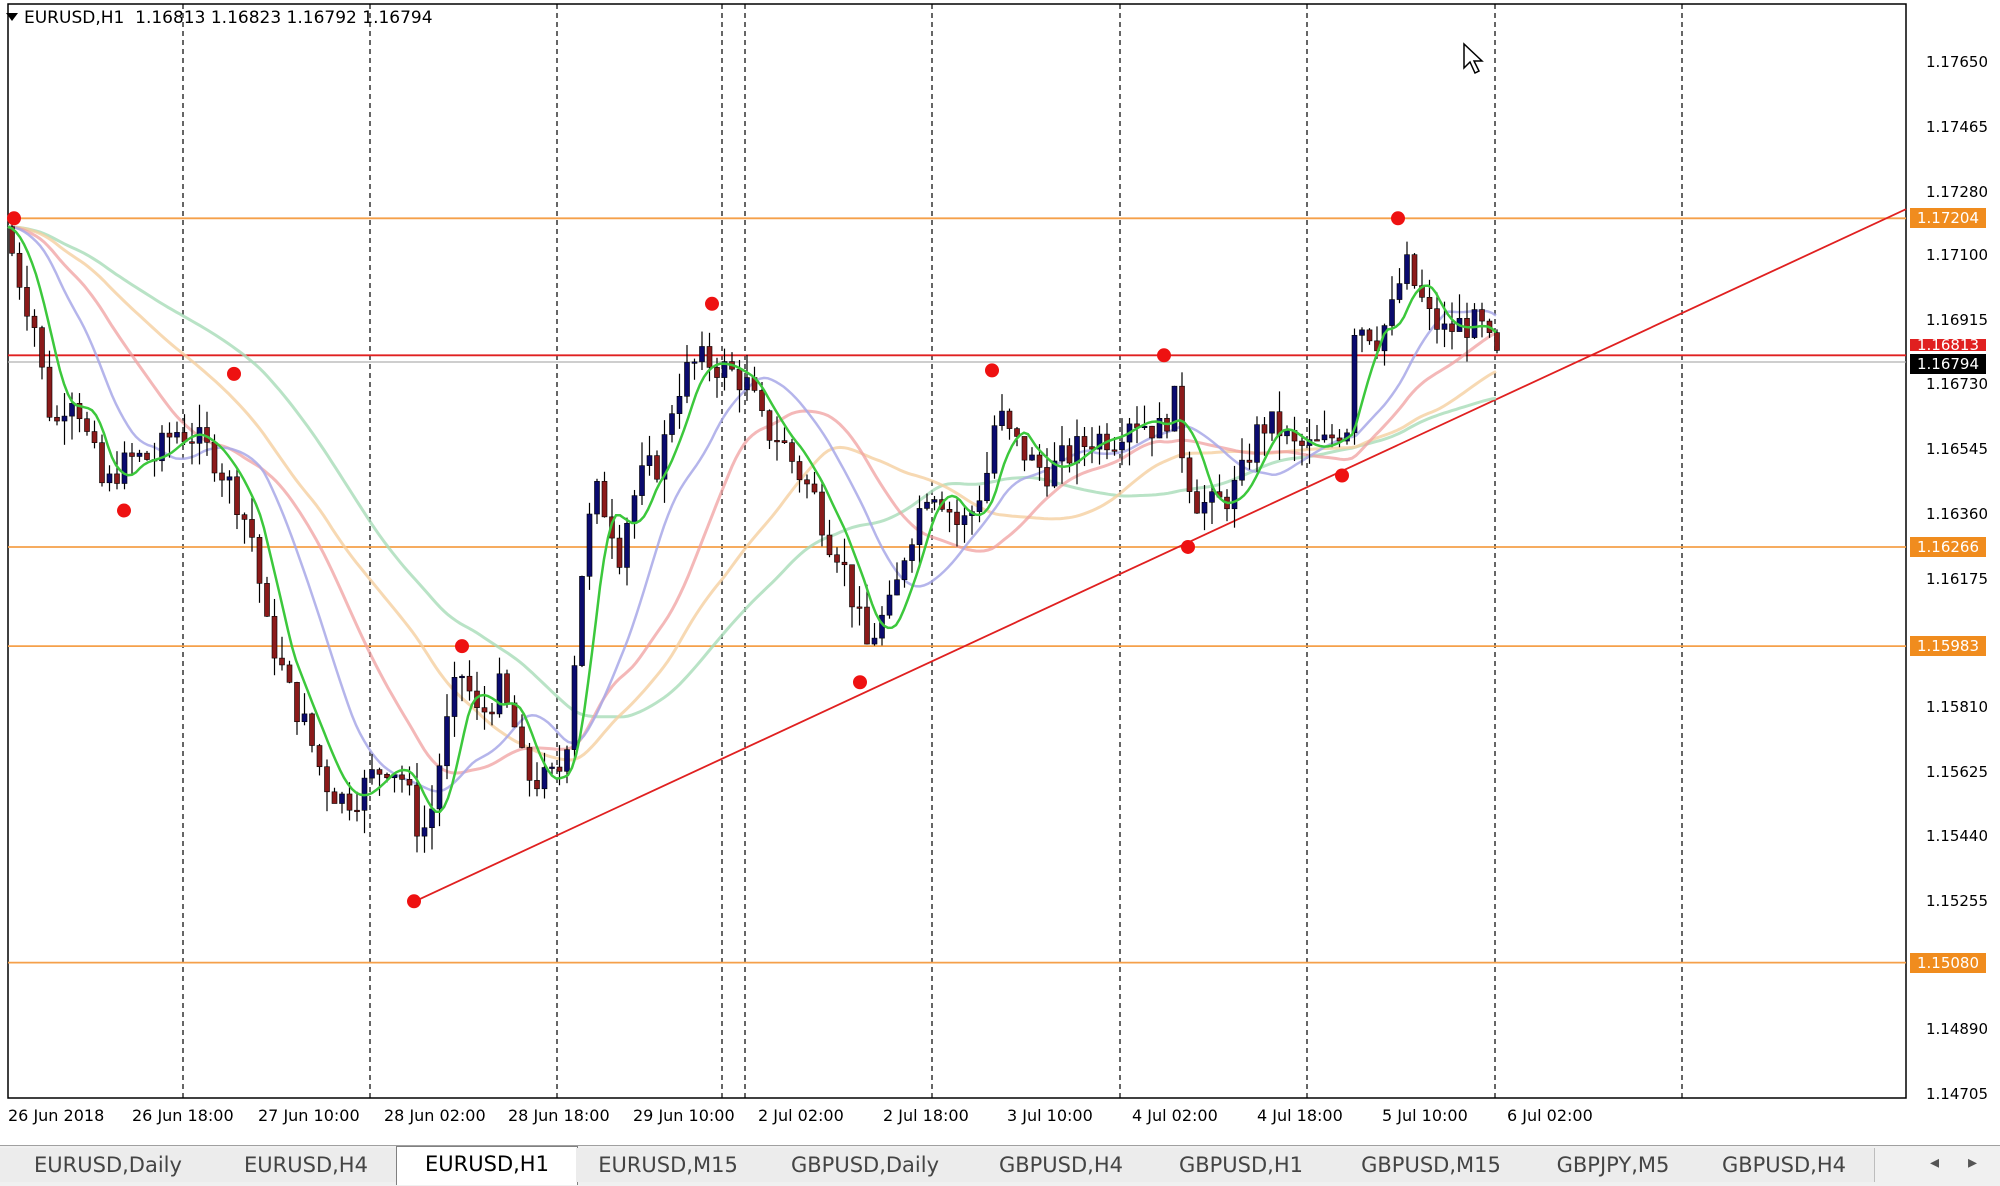 The width and height of the screenshot is (2000, 1186). I want to click on chart-tab: GBPJPY,M5, so click(1613, 1165).